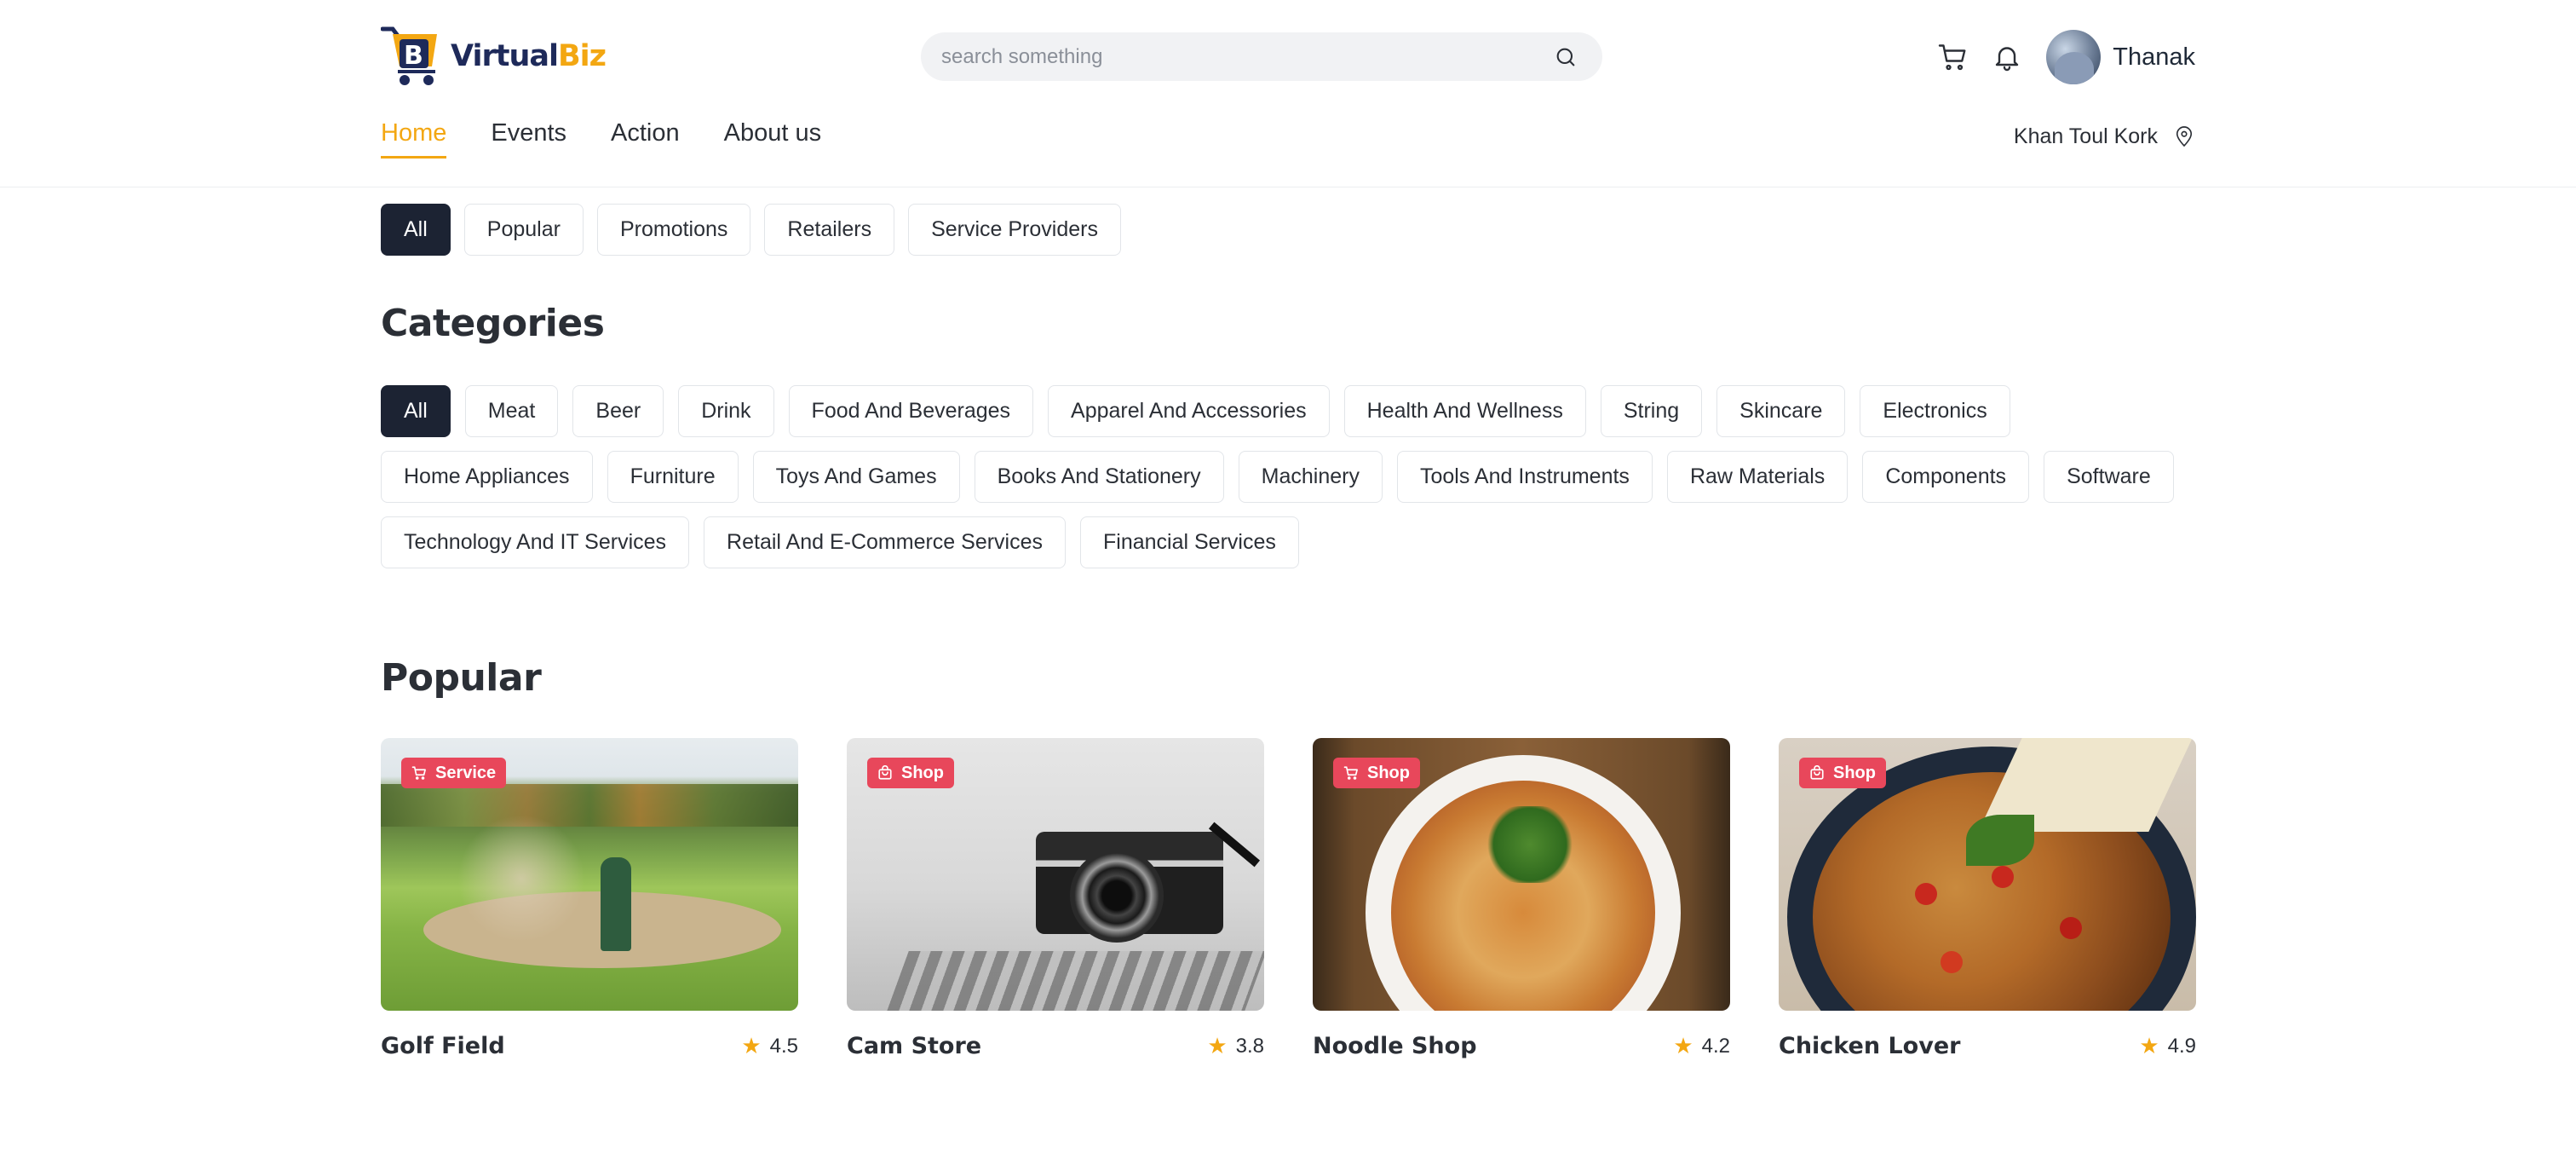  I want to click on filter-promotions: Promotions, so click(673, 230).